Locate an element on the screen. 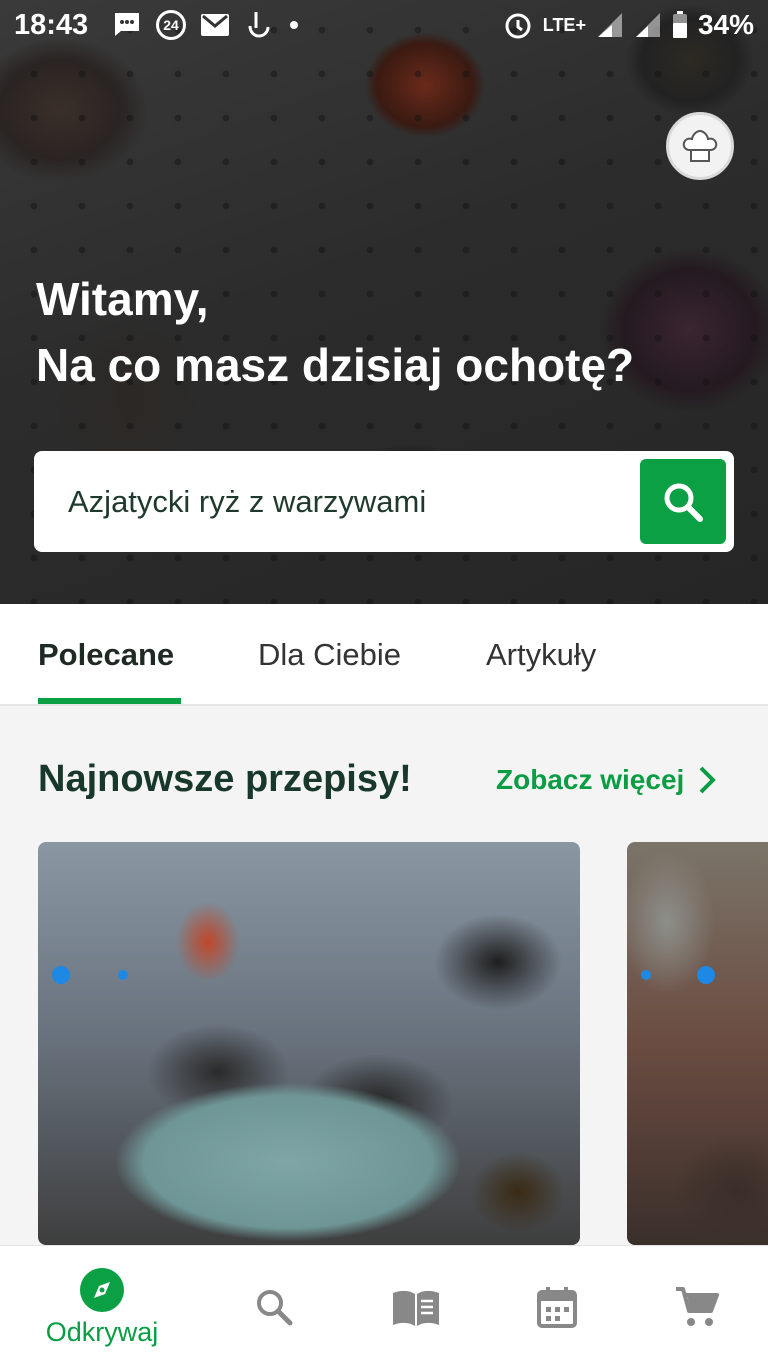 The image size is (768, 1366). system-icons: LTE+ 34% is located at coordinates (628, 25).